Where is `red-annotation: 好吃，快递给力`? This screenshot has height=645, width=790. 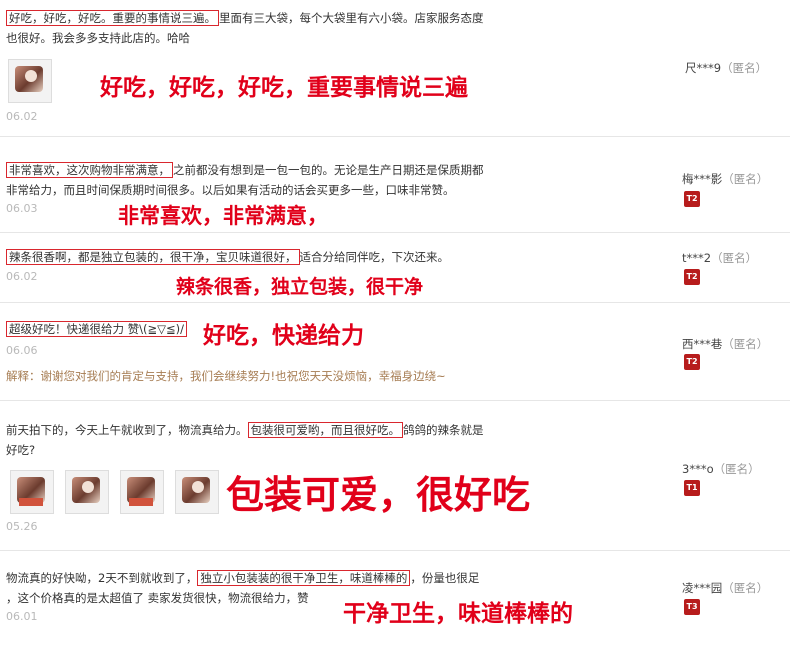
red-annotation: 好吃，快递给力 is located at coordinates (283, 335).